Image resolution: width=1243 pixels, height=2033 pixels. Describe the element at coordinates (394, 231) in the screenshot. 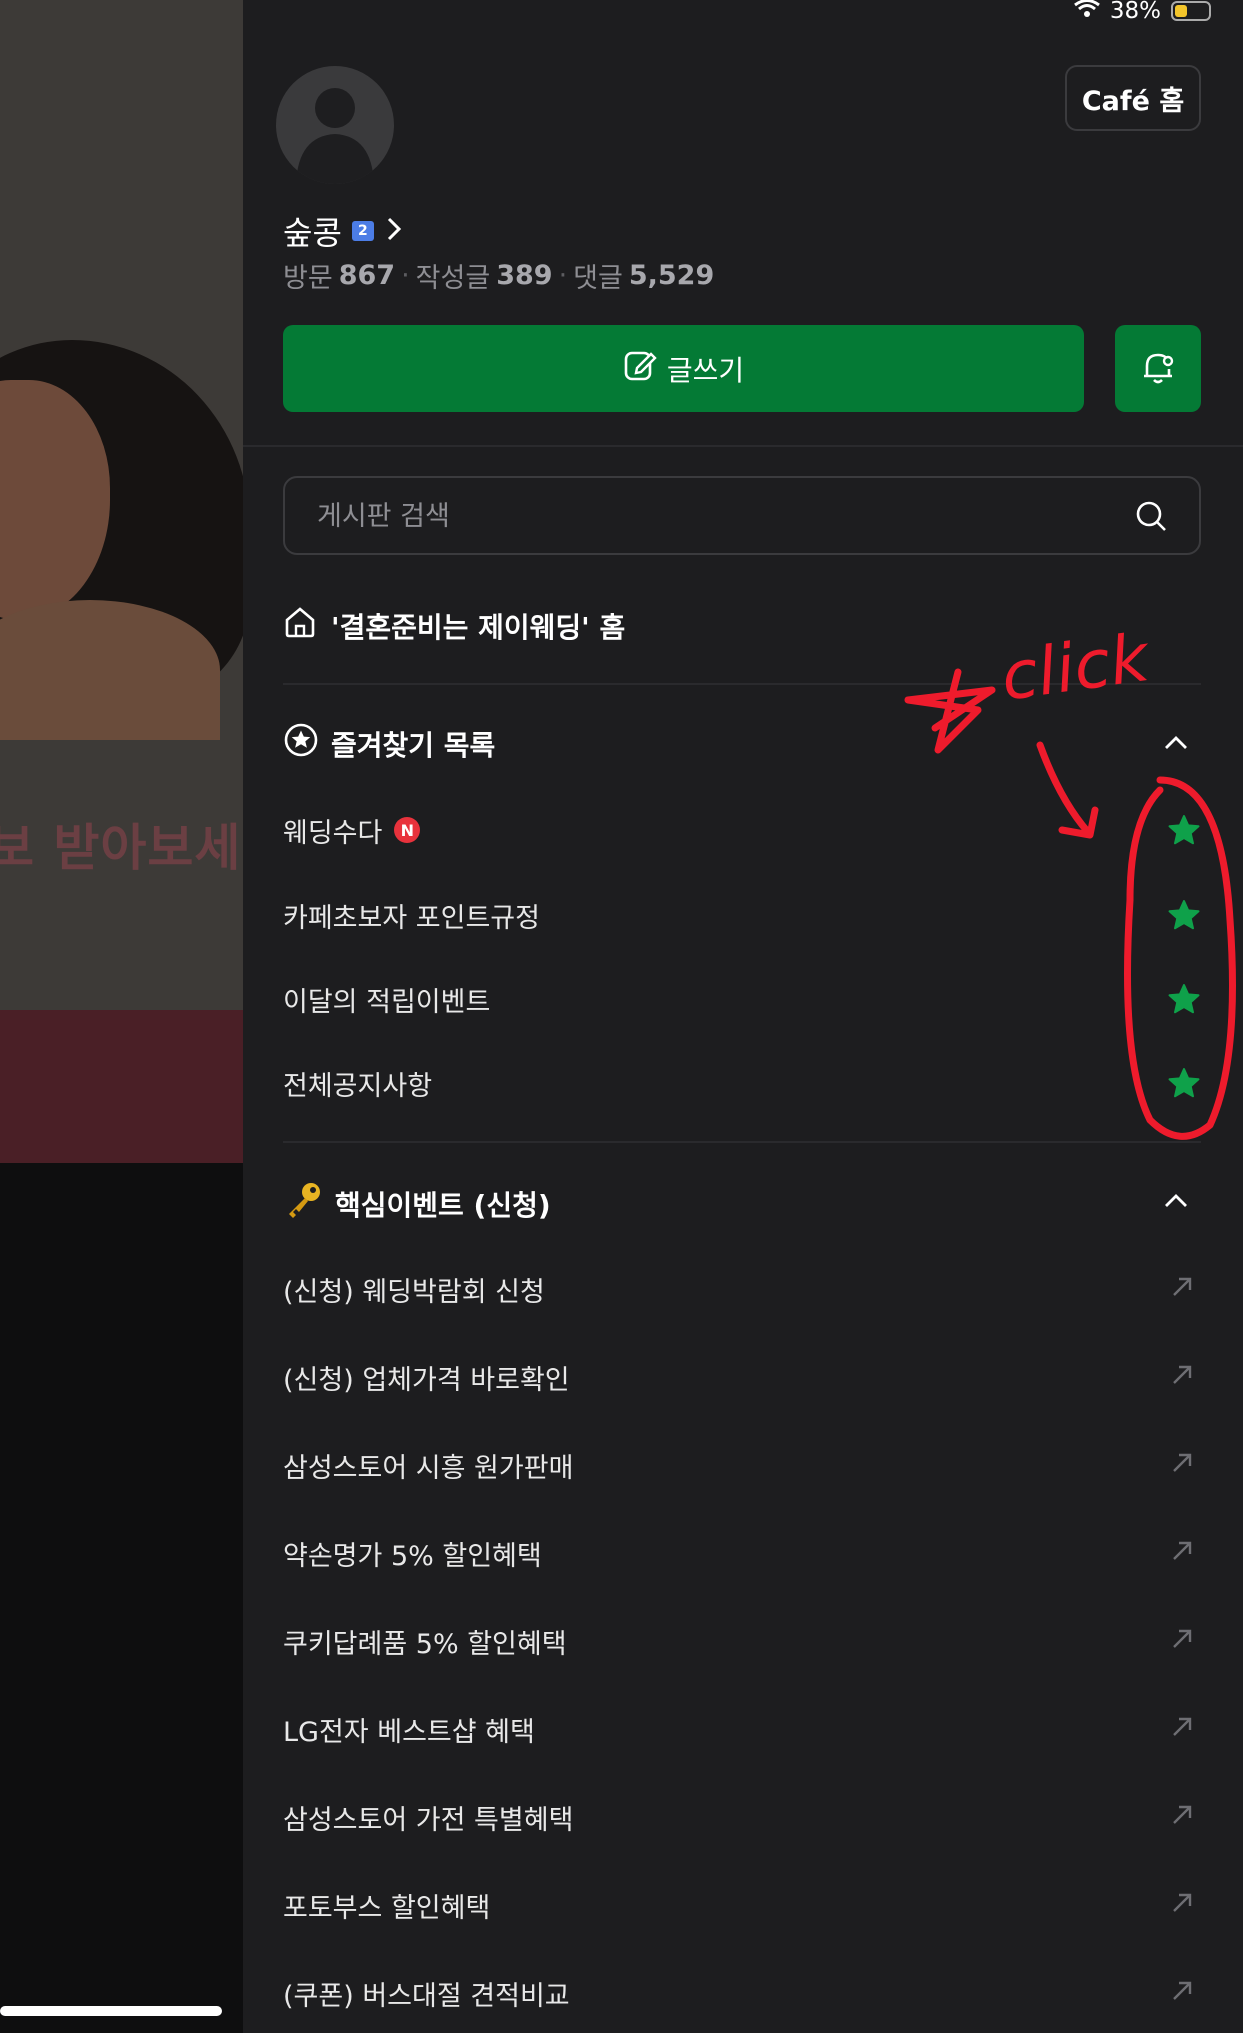

I see `chevron-right-icon` at that location.